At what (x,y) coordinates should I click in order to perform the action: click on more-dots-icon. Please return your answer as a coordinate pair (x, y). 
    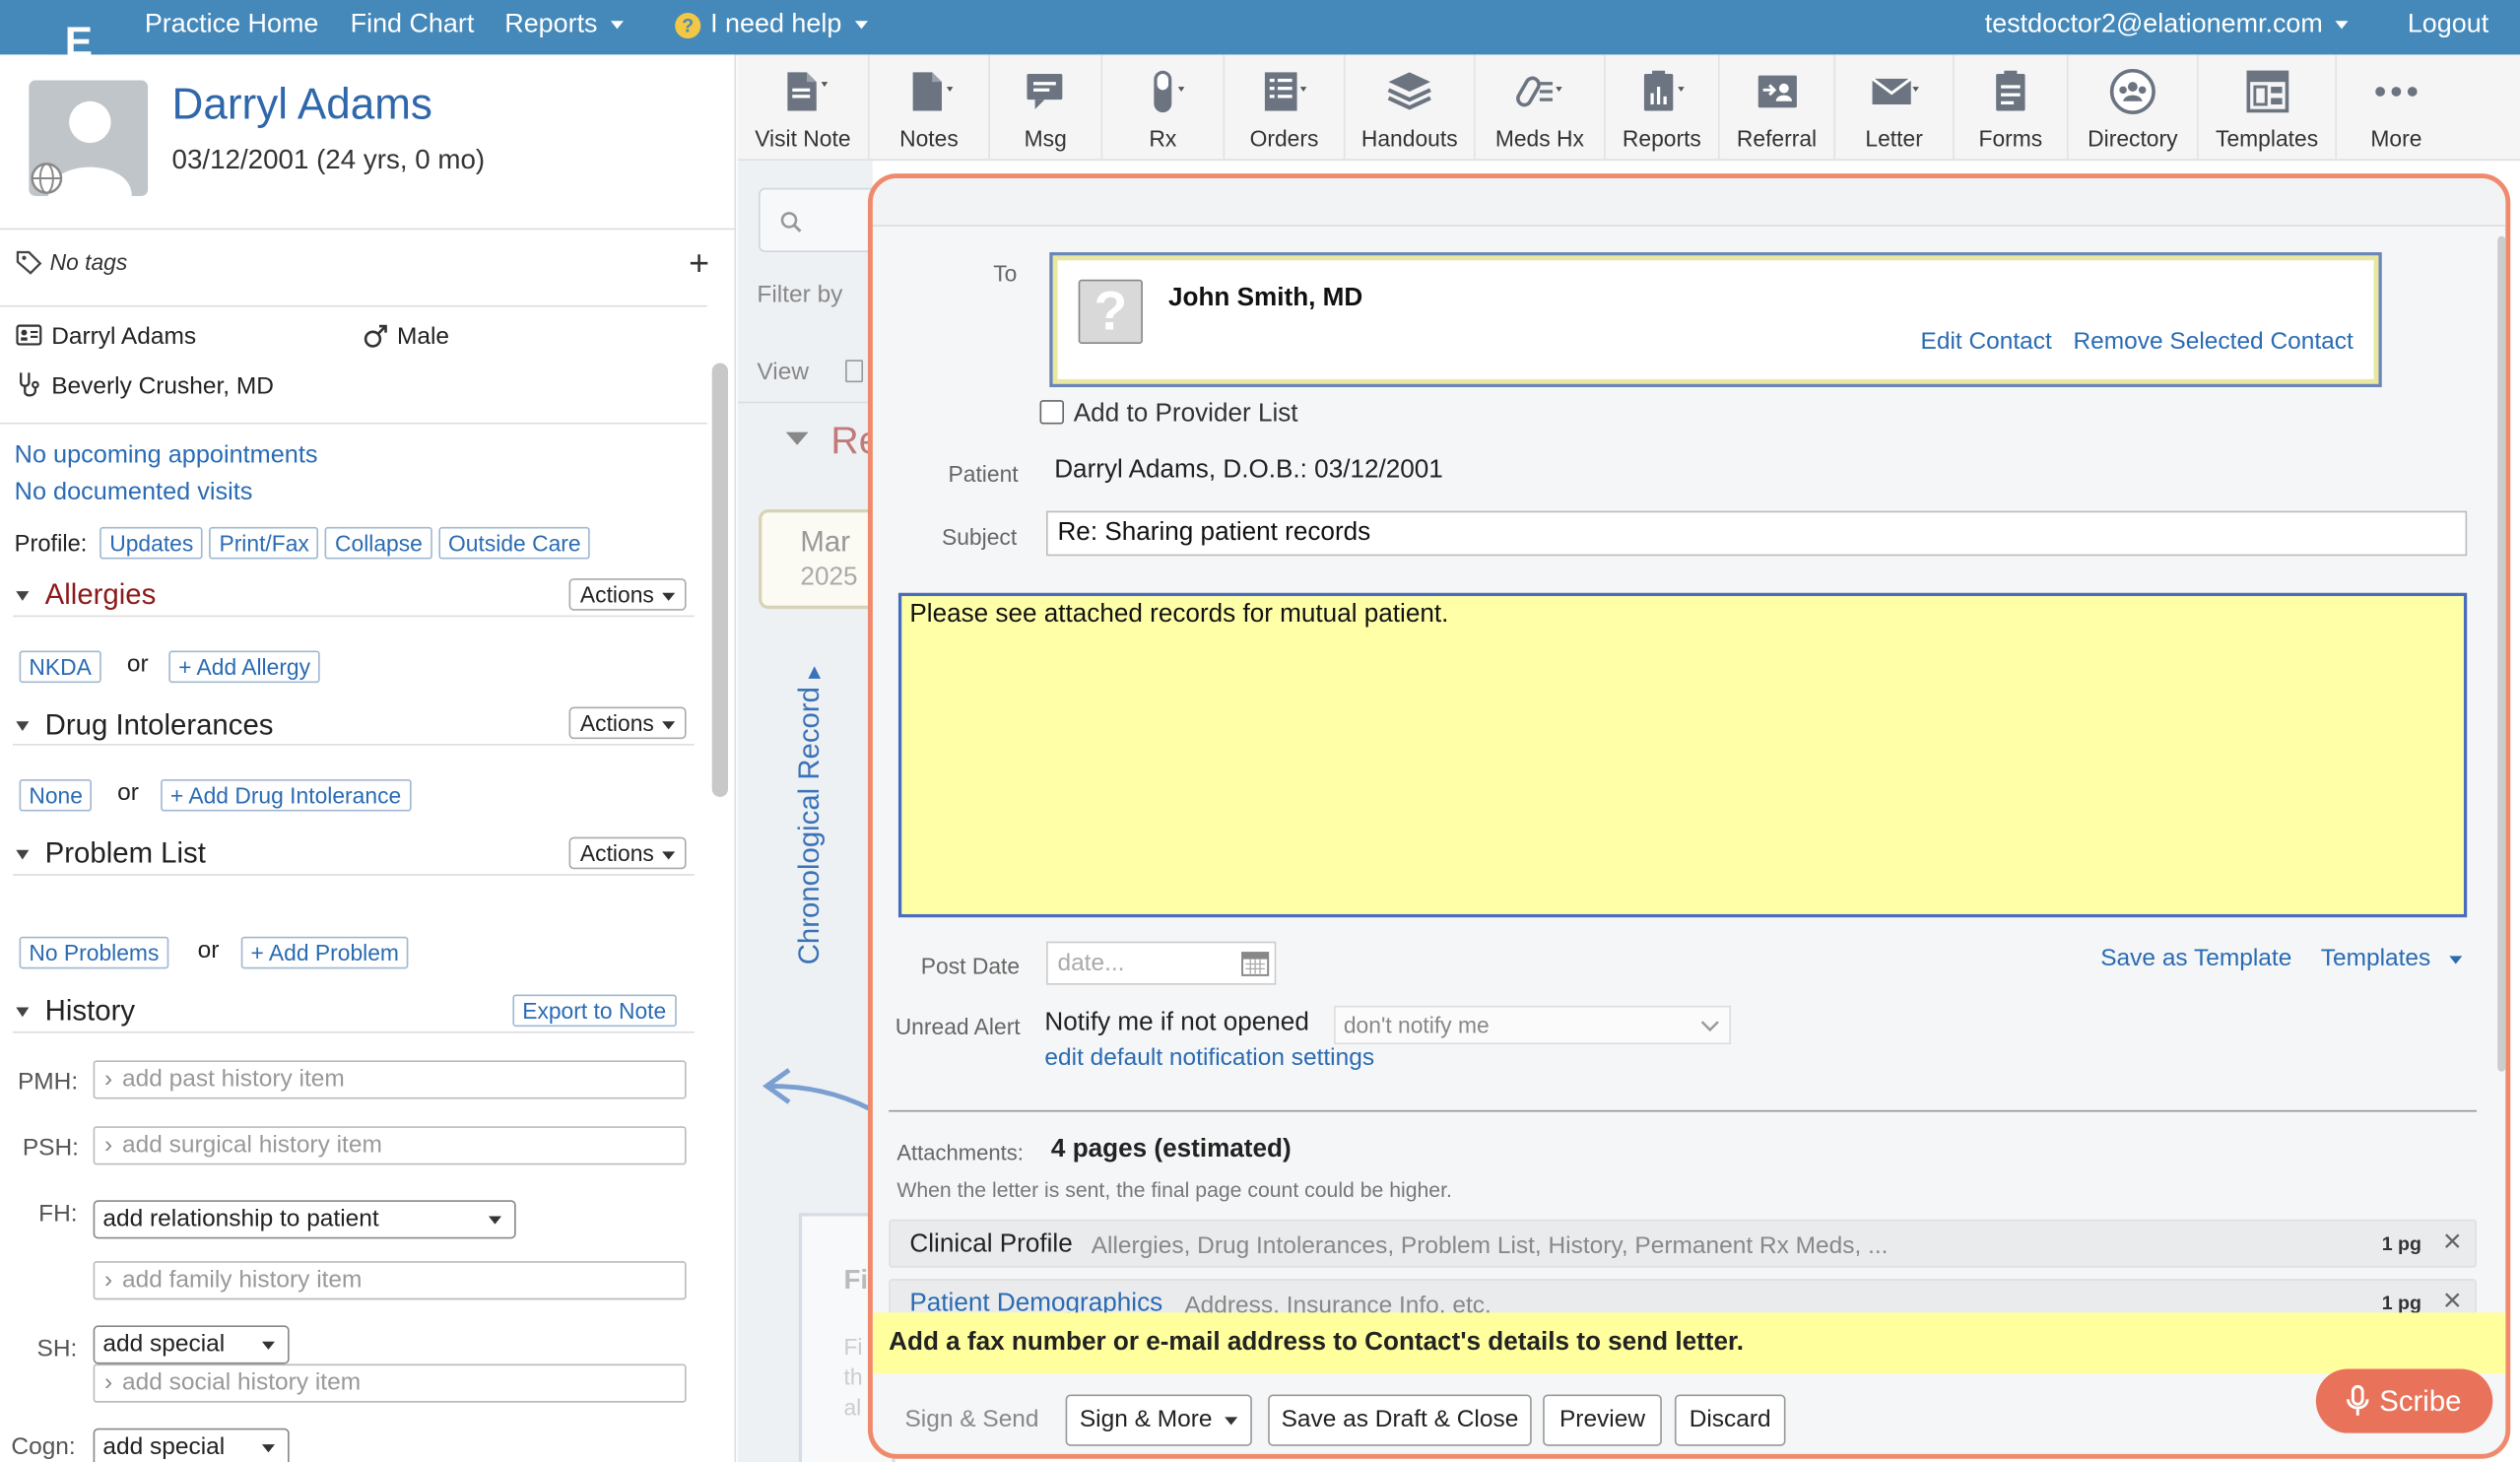
    Looking at the image, I should click on (2396, 92).